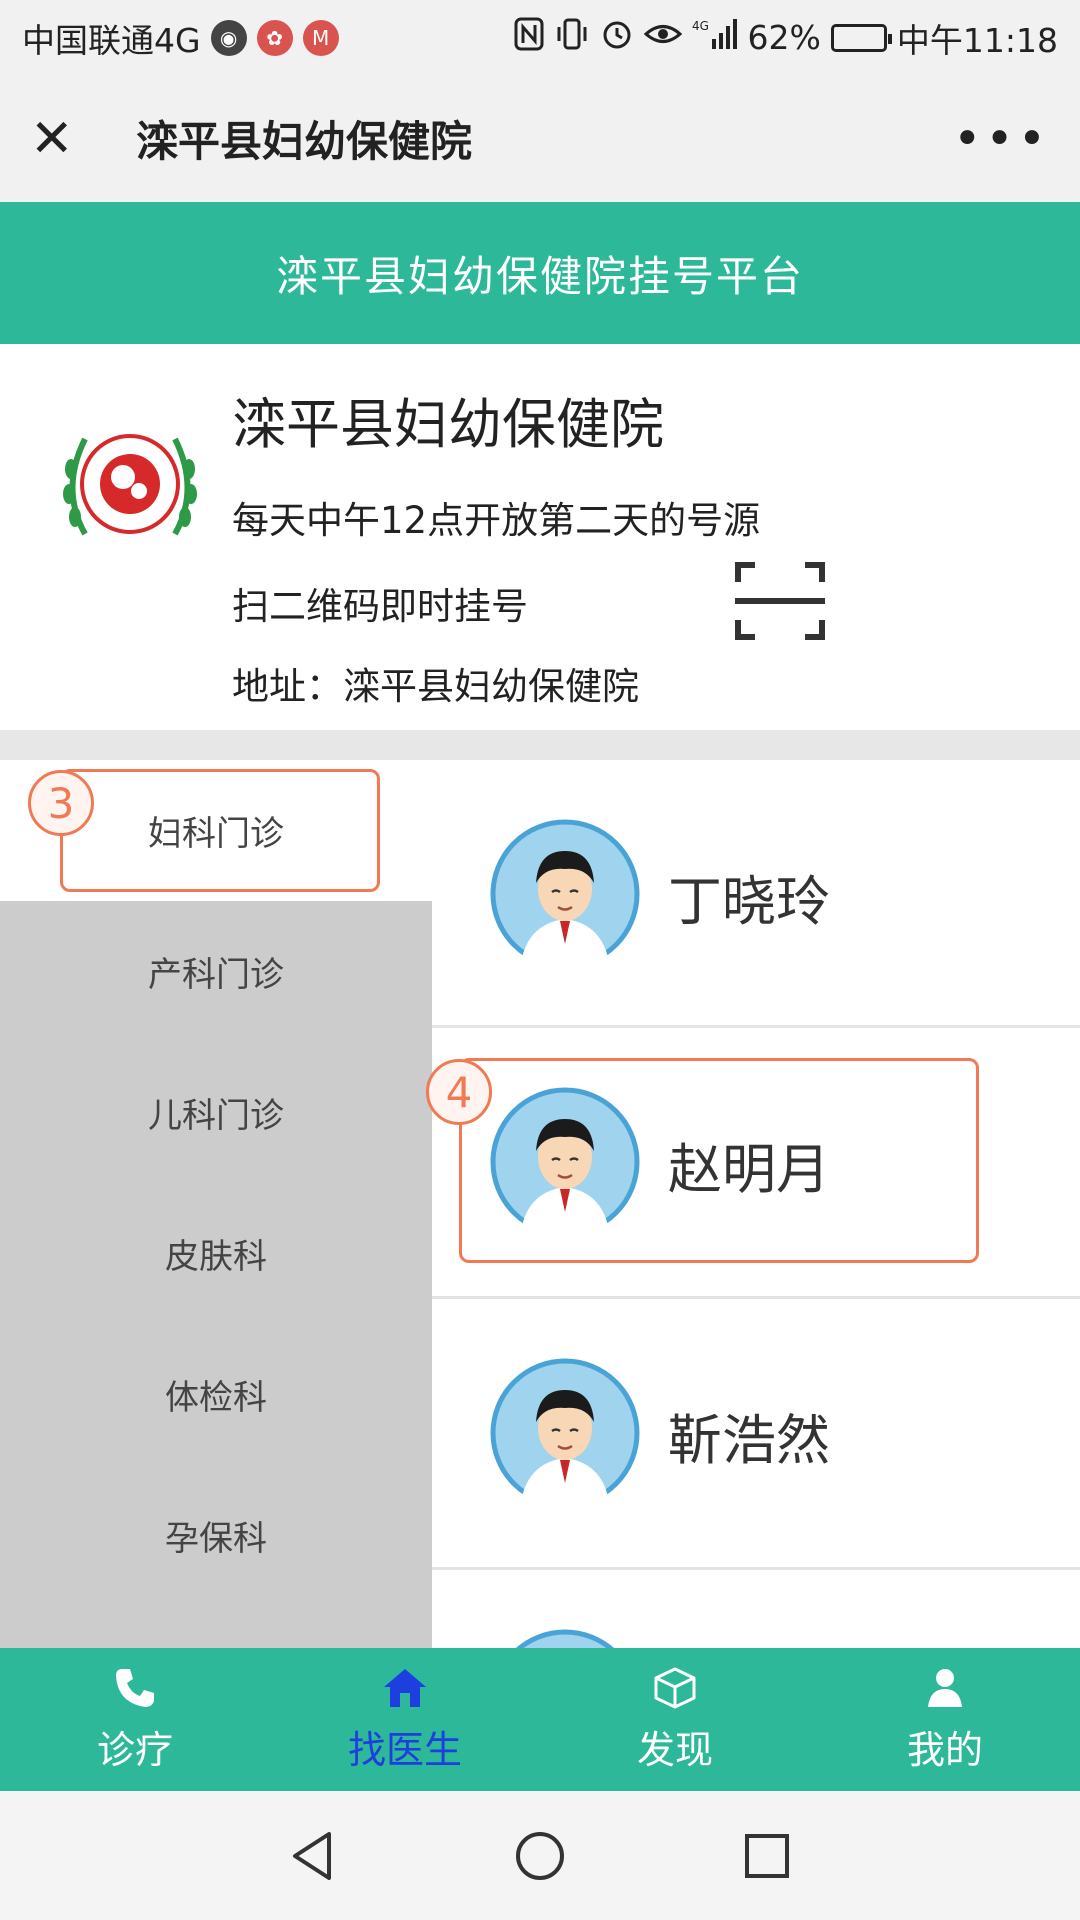  I want to click on department-label: 体检科, so click(216, 1398).